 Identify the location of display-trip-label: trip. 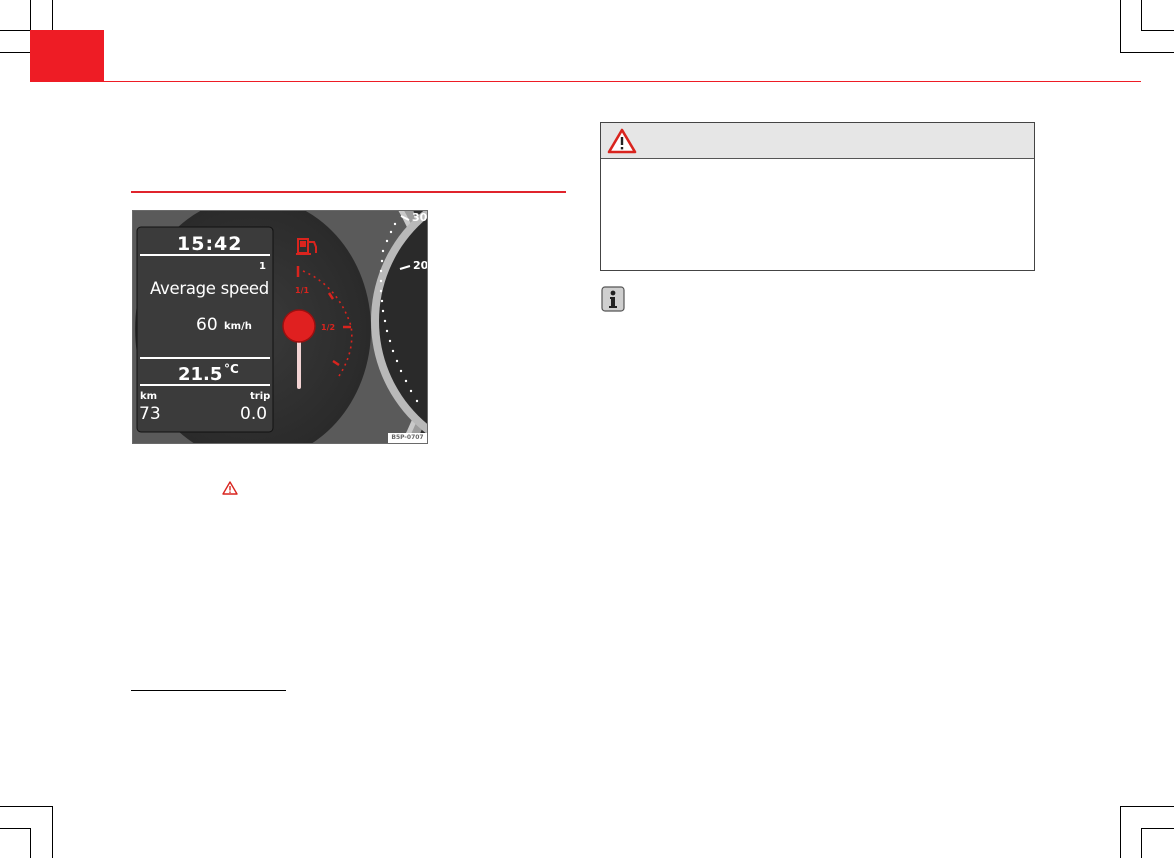
(260, 396).